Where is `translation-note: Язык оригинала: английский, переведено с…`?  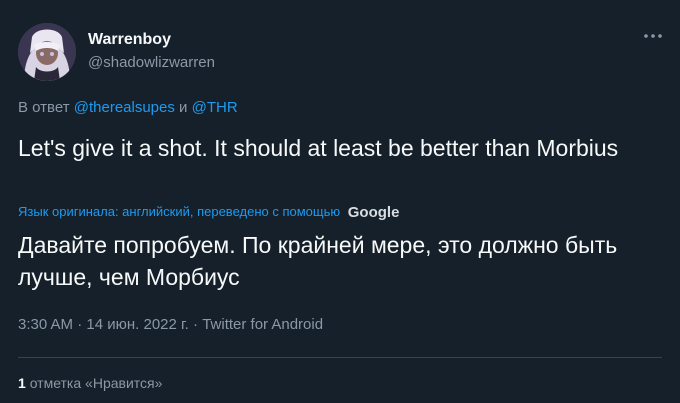
translation-note: Язык оригинала: английский, переведено с… is located at coordinates (208, 212).